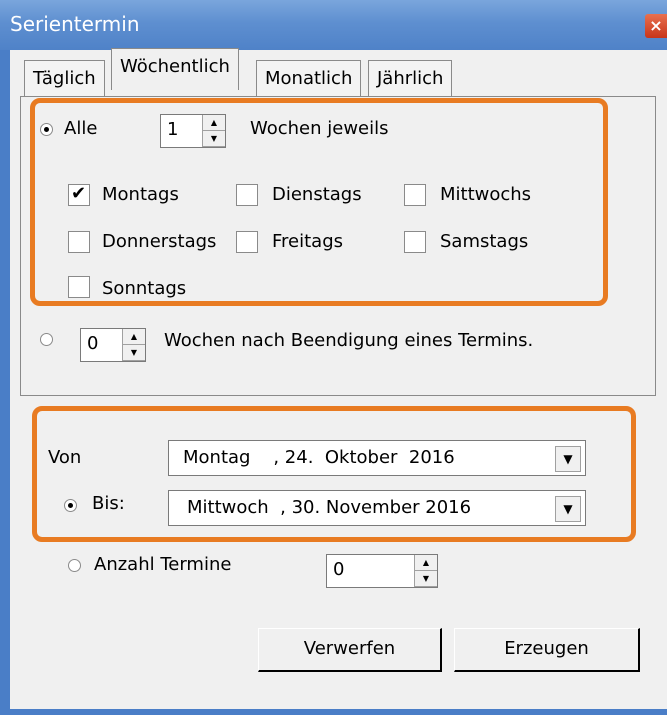  I want to click on checkbox-freitags, so click(247, 242).